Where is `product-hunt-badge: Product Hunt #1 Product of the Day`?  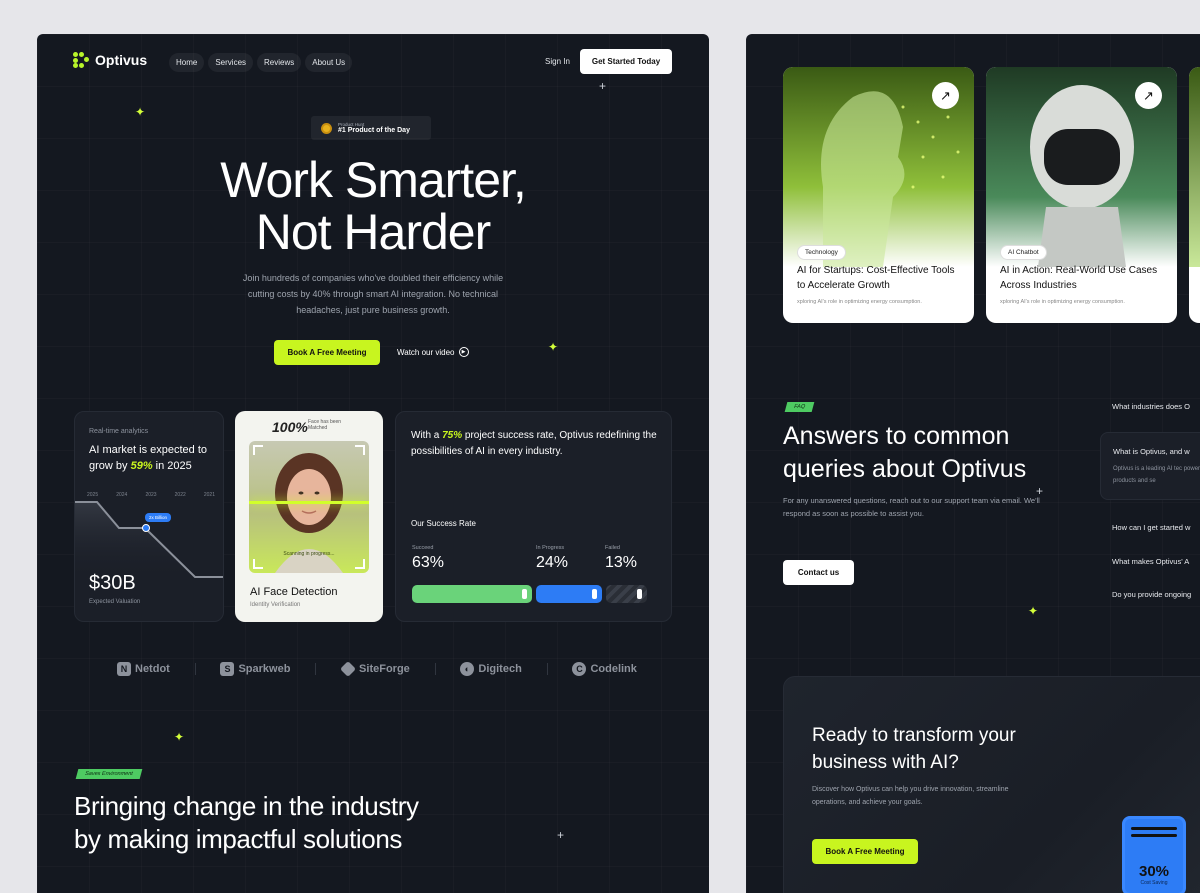 product-hunt-badge: Product Hunt #1 Product of the Day is located at coordinates (371, 128).